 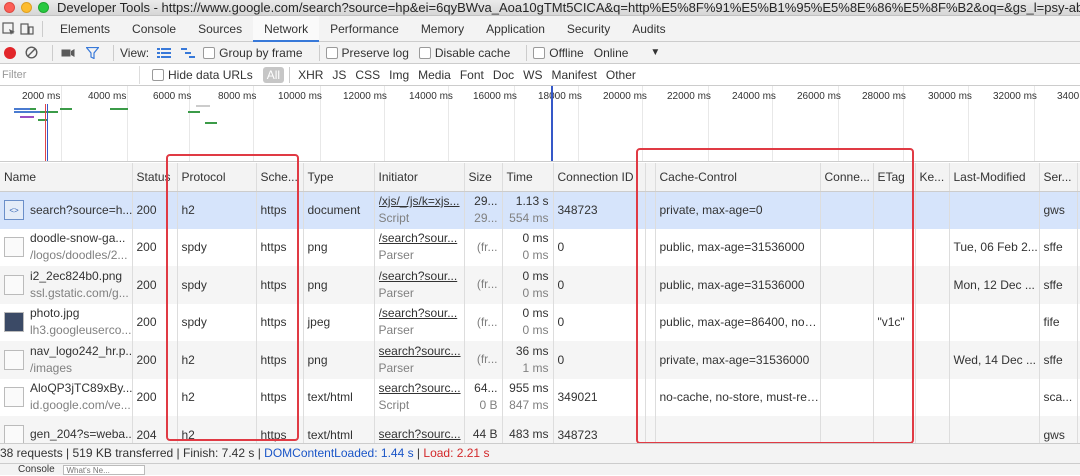 I want to click on group-by-frame-option: Group by frame, so click(x=253, y=52).